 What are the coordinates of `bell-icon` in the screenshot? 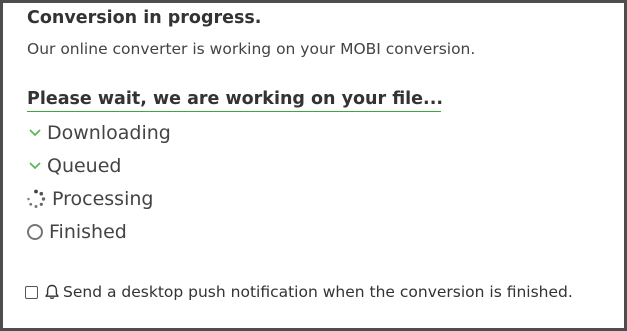 It's located at (52, 292).